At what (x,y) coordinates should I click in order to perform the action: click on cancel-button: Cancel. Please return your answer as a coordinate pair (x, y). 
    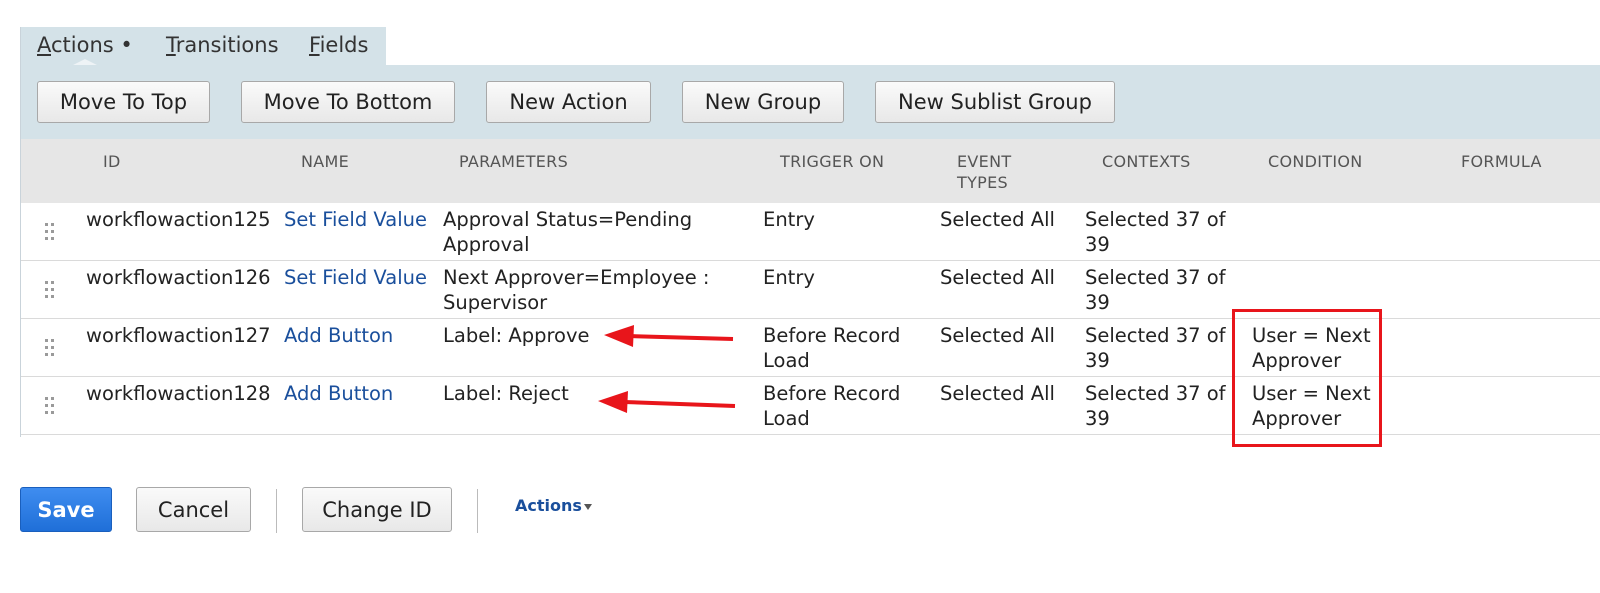
    Looking at the image, I should click on (193, 509).